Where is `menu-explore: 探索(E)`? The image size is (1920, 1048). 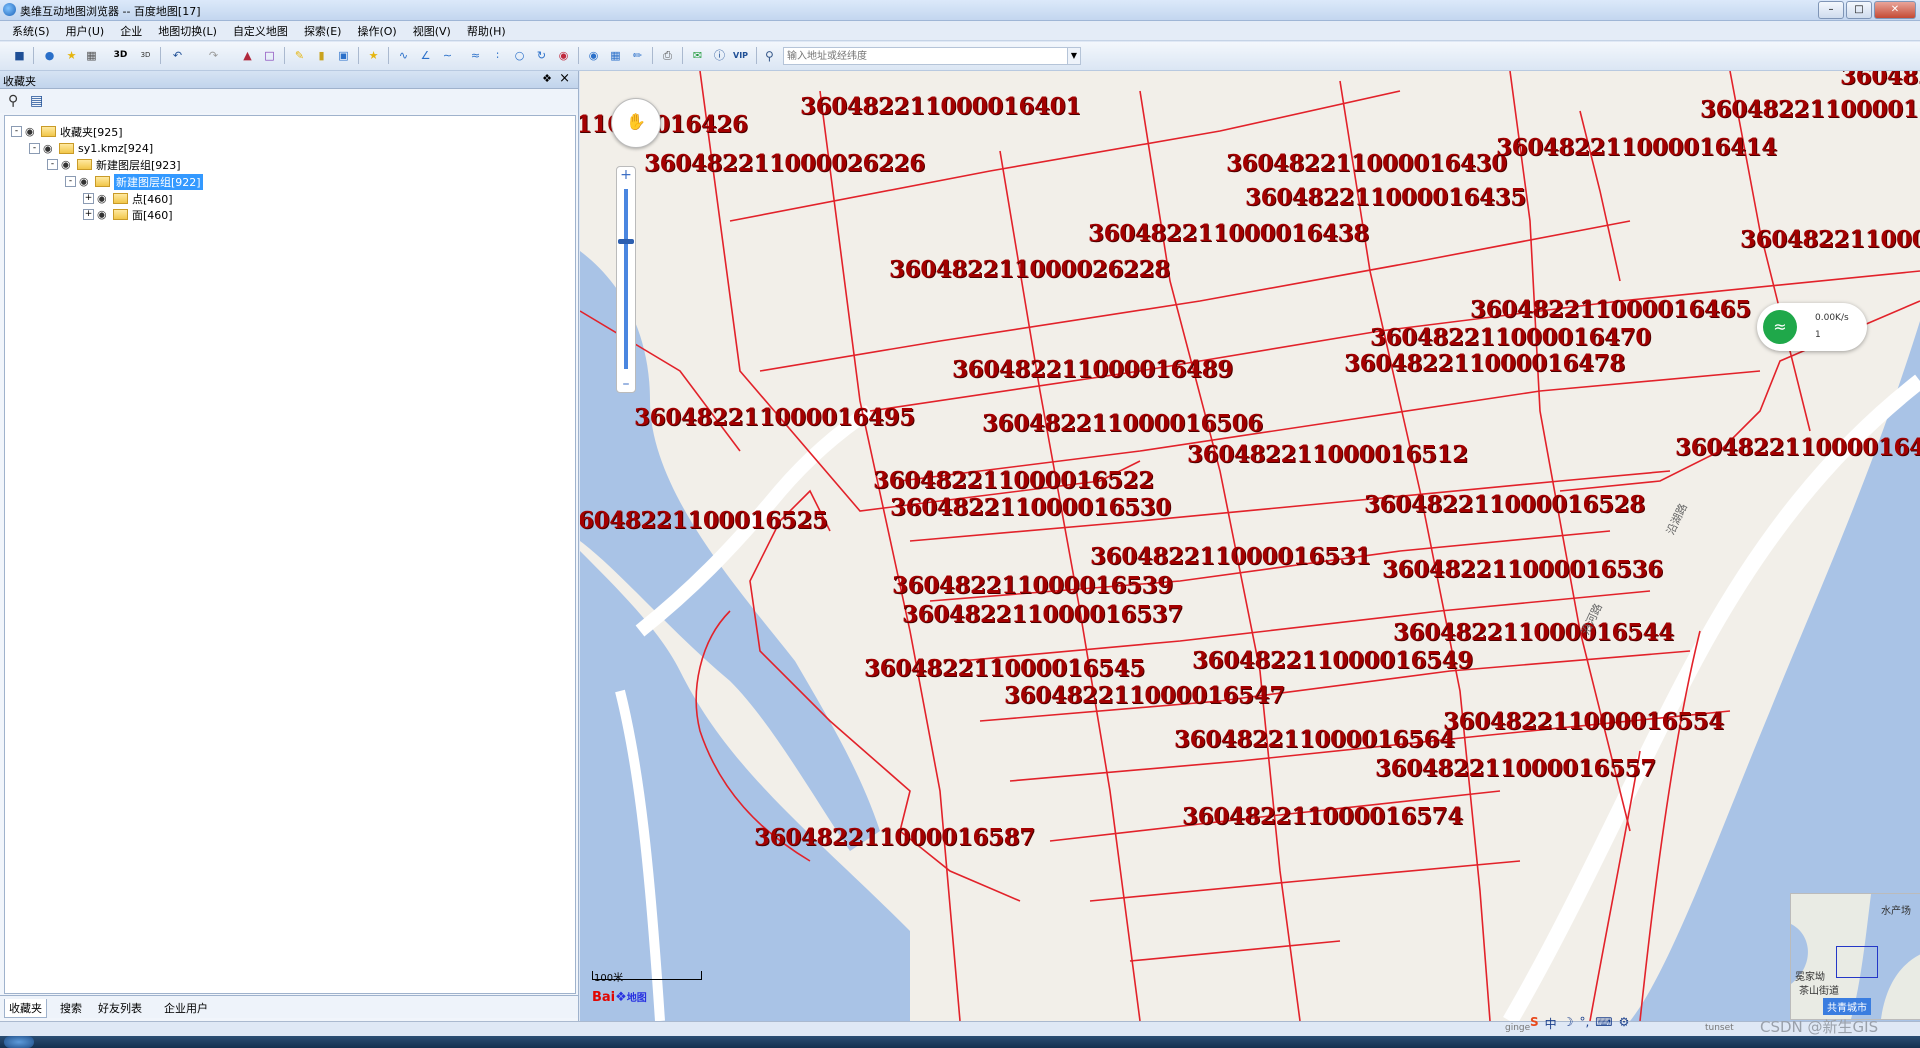
menu-explore: 探索(E) is located at coordinates (323, 31).